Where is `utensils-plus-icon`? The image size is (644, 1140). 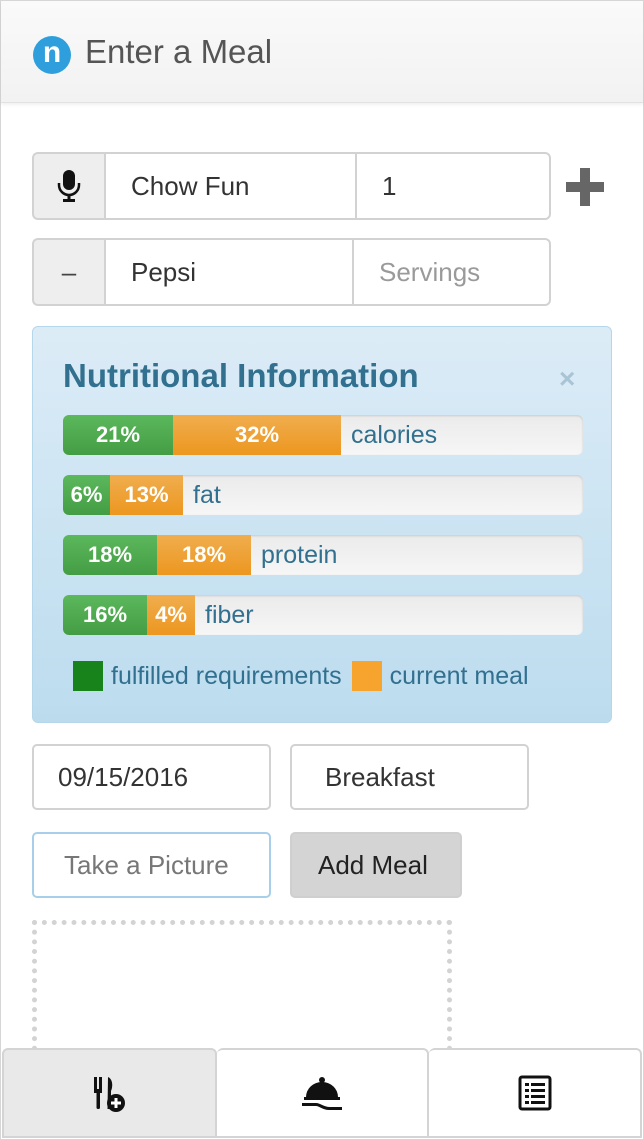 utensils-plus-icon is located at coordinates (110, 1094).